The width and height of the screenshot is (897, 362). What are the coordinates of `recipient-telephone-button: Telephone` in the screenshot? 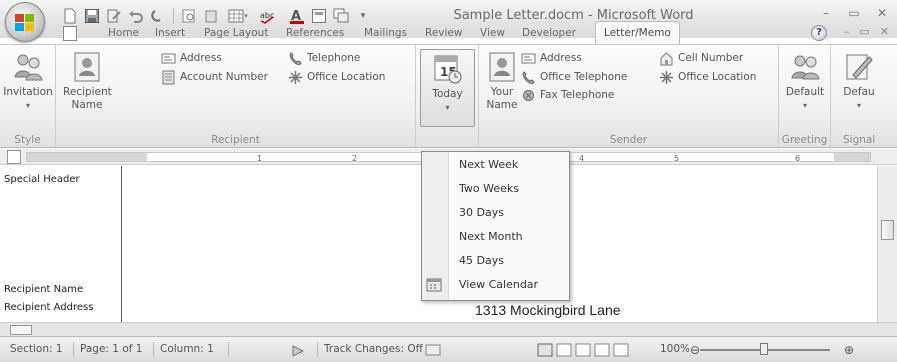 It's located at (324, 58).